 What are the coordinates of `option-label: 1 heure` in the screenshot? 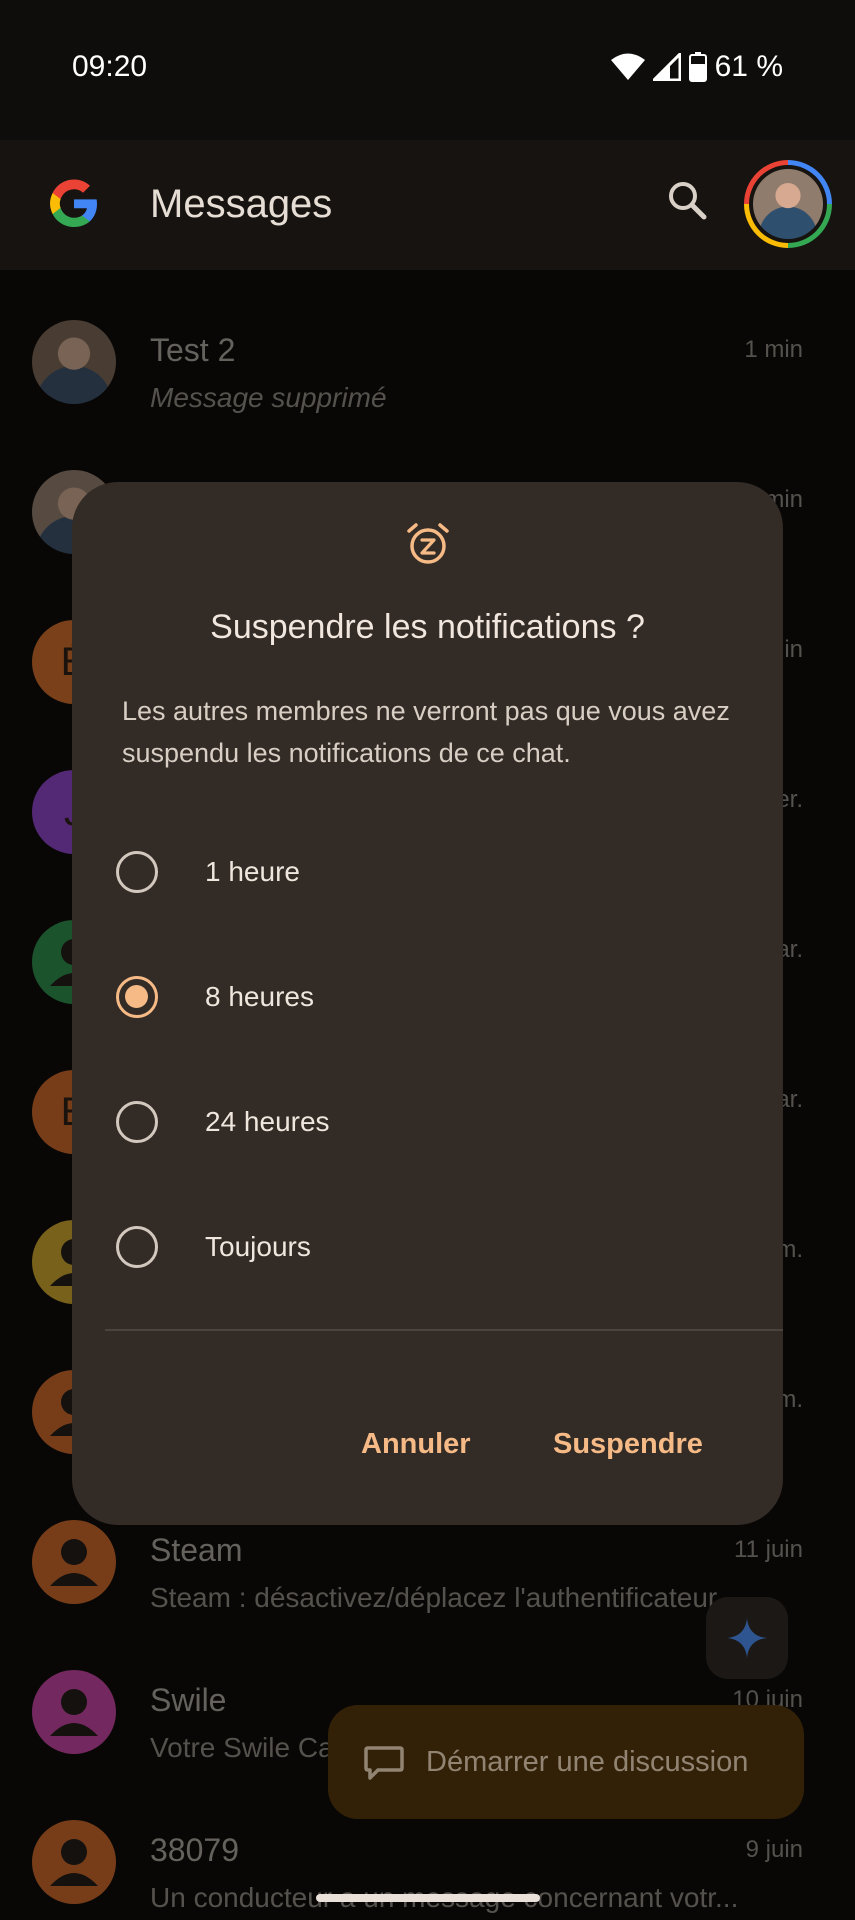 It's located at (252, 871).